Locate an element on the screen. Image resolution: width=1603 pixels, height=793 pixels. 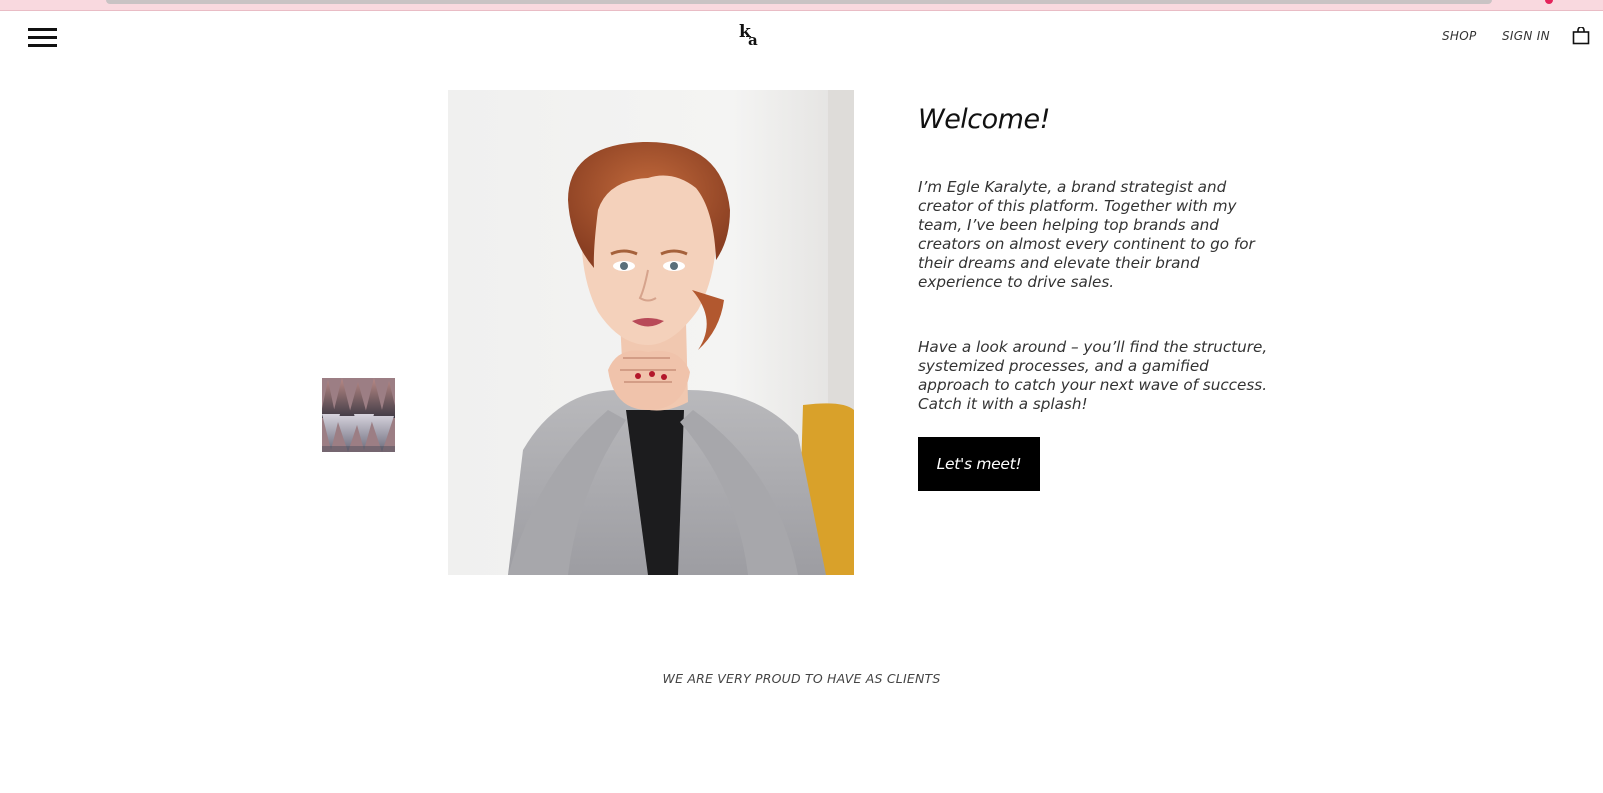
shopping-bag-icon is located at coordinates (1581, 35).